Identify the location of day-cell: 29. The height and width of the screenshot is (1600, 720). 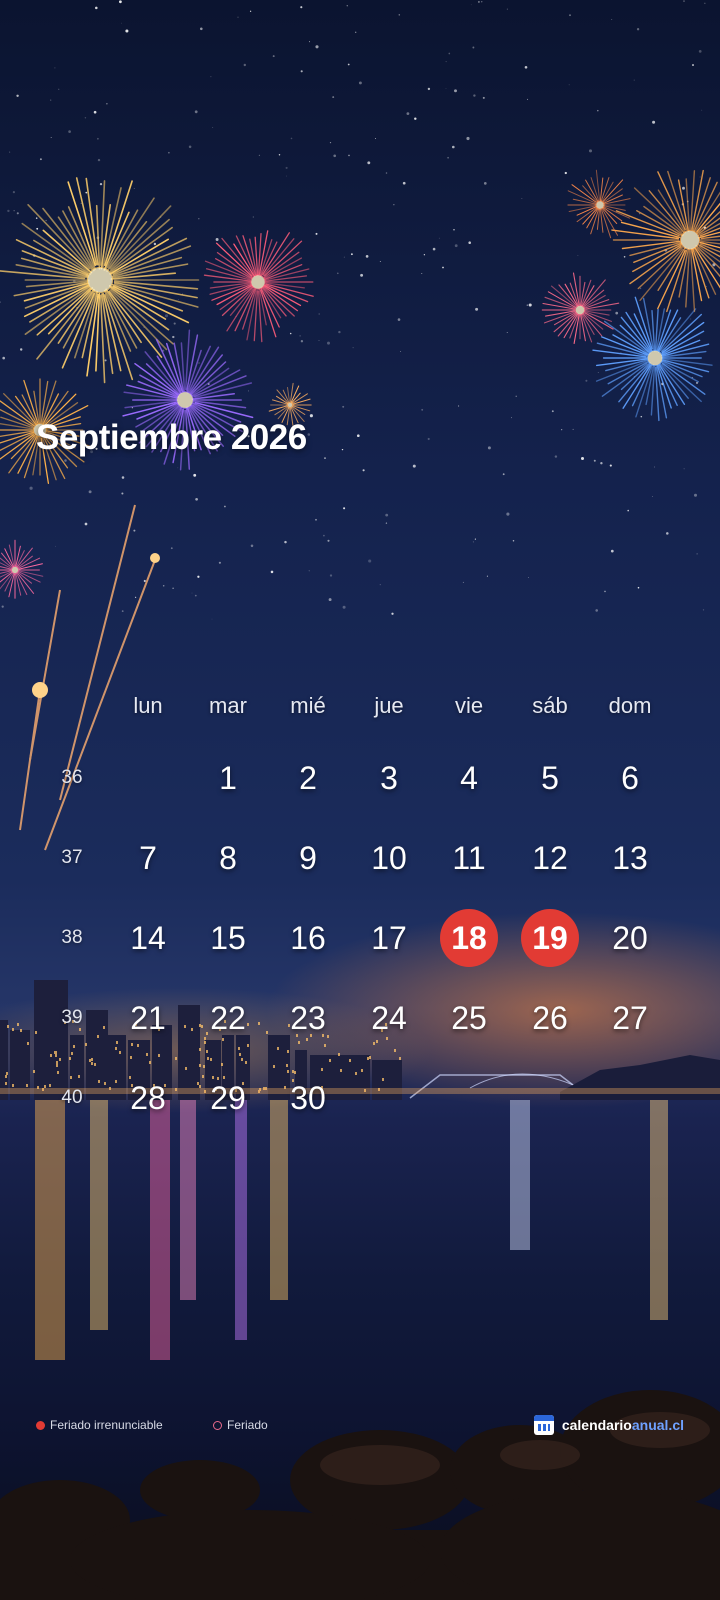
(228, 1098).